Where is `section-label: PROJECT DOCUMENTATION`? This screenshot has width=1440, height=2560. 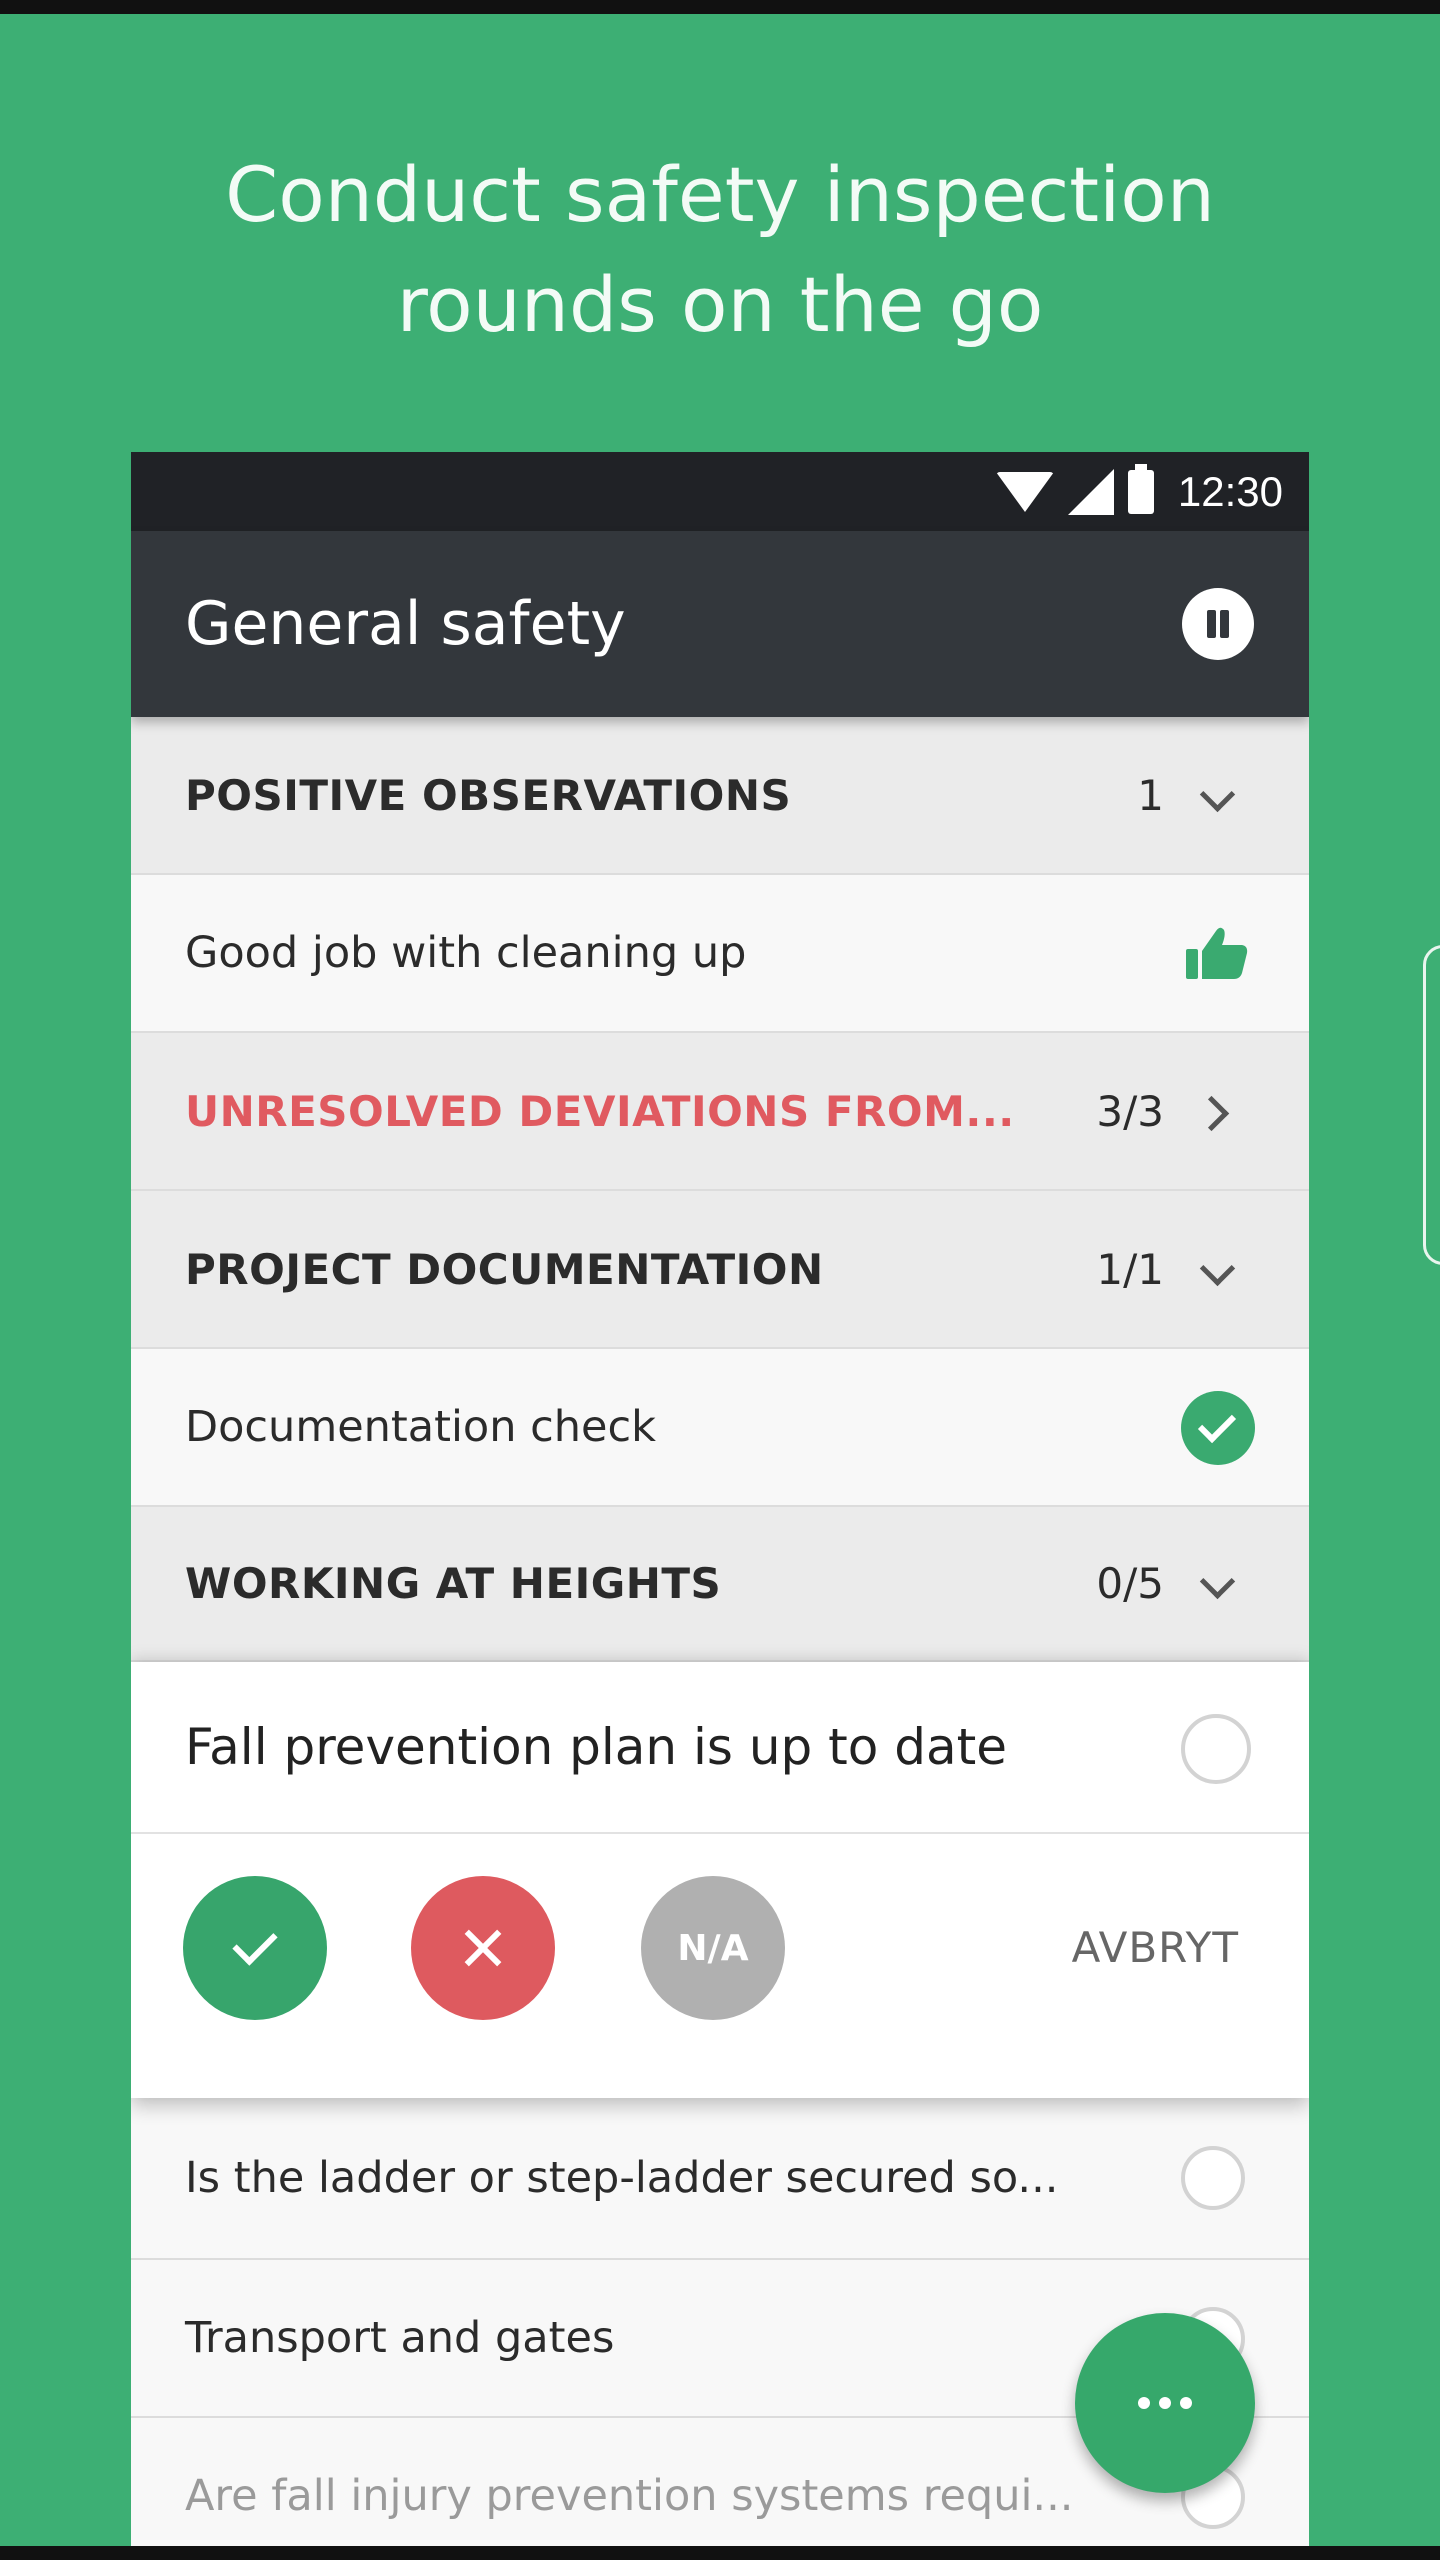 section-label: PROJECT DOCUMENTATION is located at coordinates (504, 1269).